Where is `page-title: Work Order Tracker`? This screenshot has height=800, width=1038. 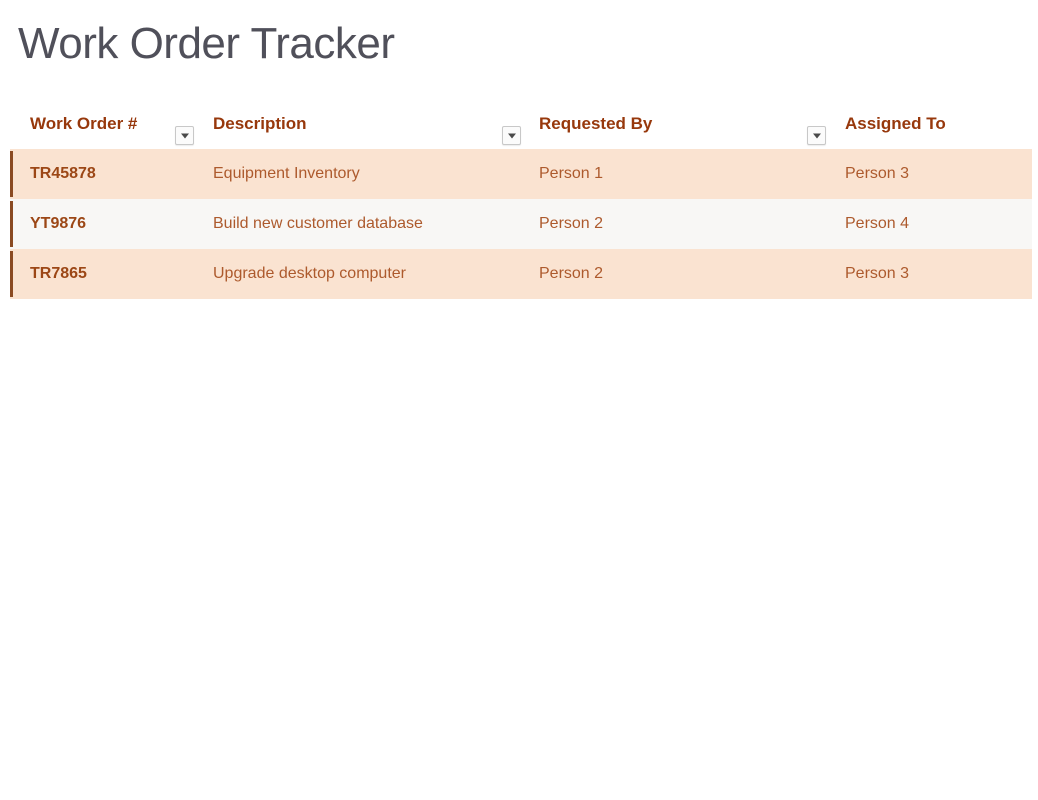 page-title: Work Order Tracker is located at coordinates (206, 43).